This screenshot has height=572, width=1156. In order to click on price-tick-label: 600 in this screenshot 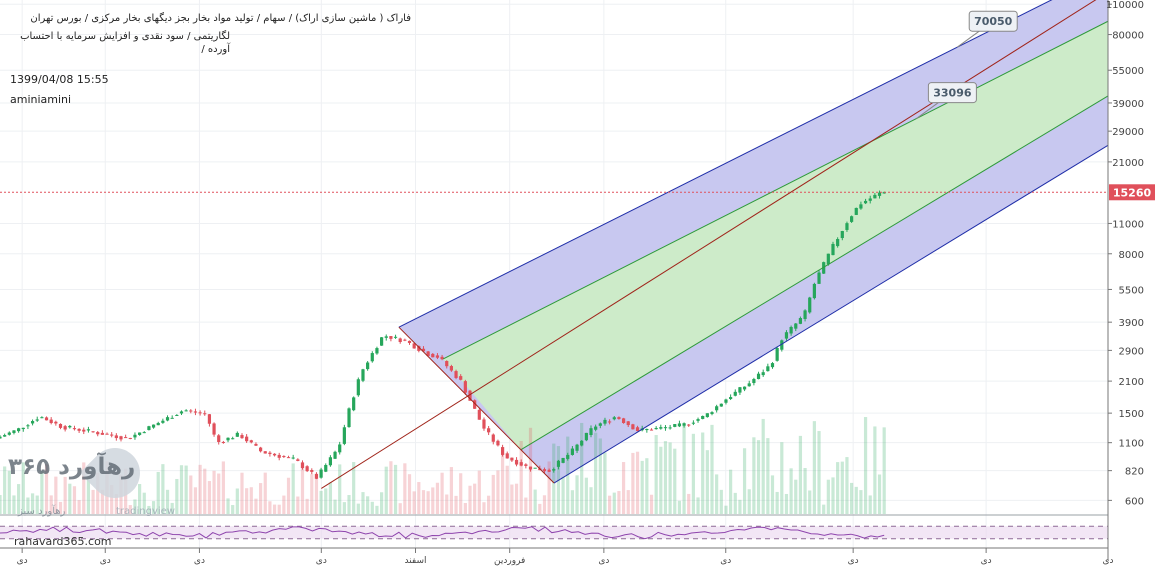, I will do `click(1134, 501)`.